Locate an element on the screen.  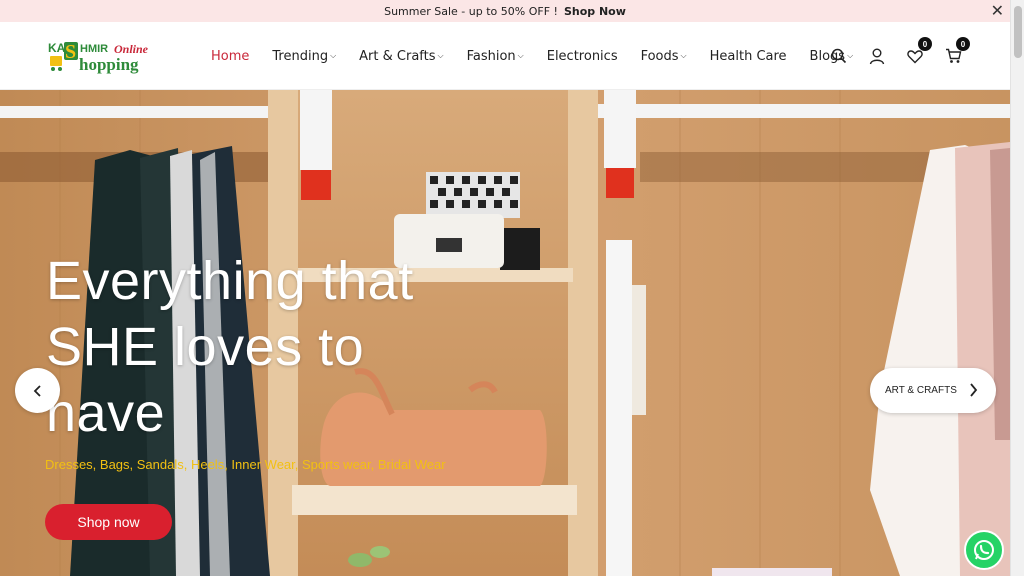
chevron-right-icon is located at coordinates (974, 390).